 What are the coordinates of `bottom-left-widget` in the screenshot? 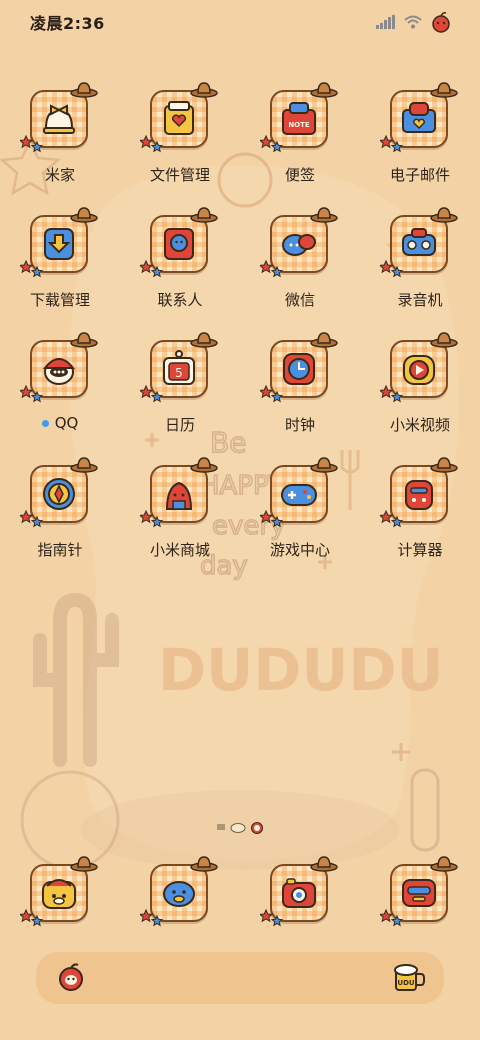 It's located at (71, 979).